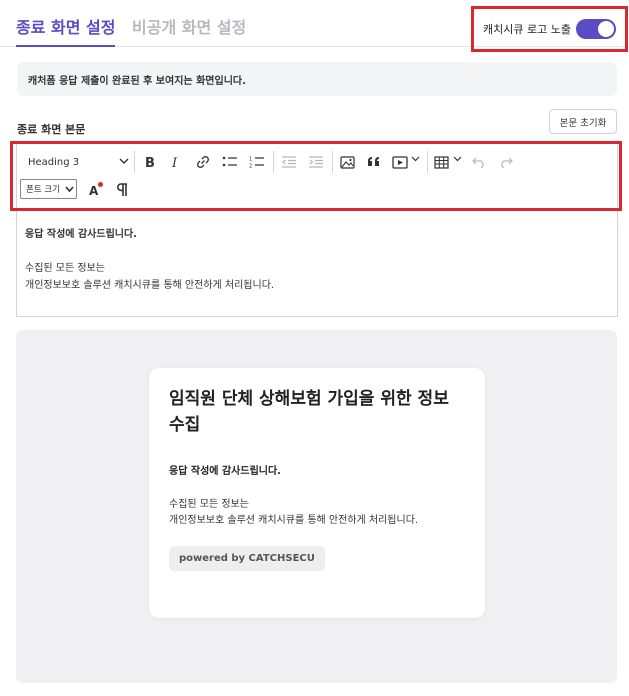  What do you see at coordinates (316, 176) in the screenshot?
I see `toolbar-highlight` at bounding box center [316, 176].